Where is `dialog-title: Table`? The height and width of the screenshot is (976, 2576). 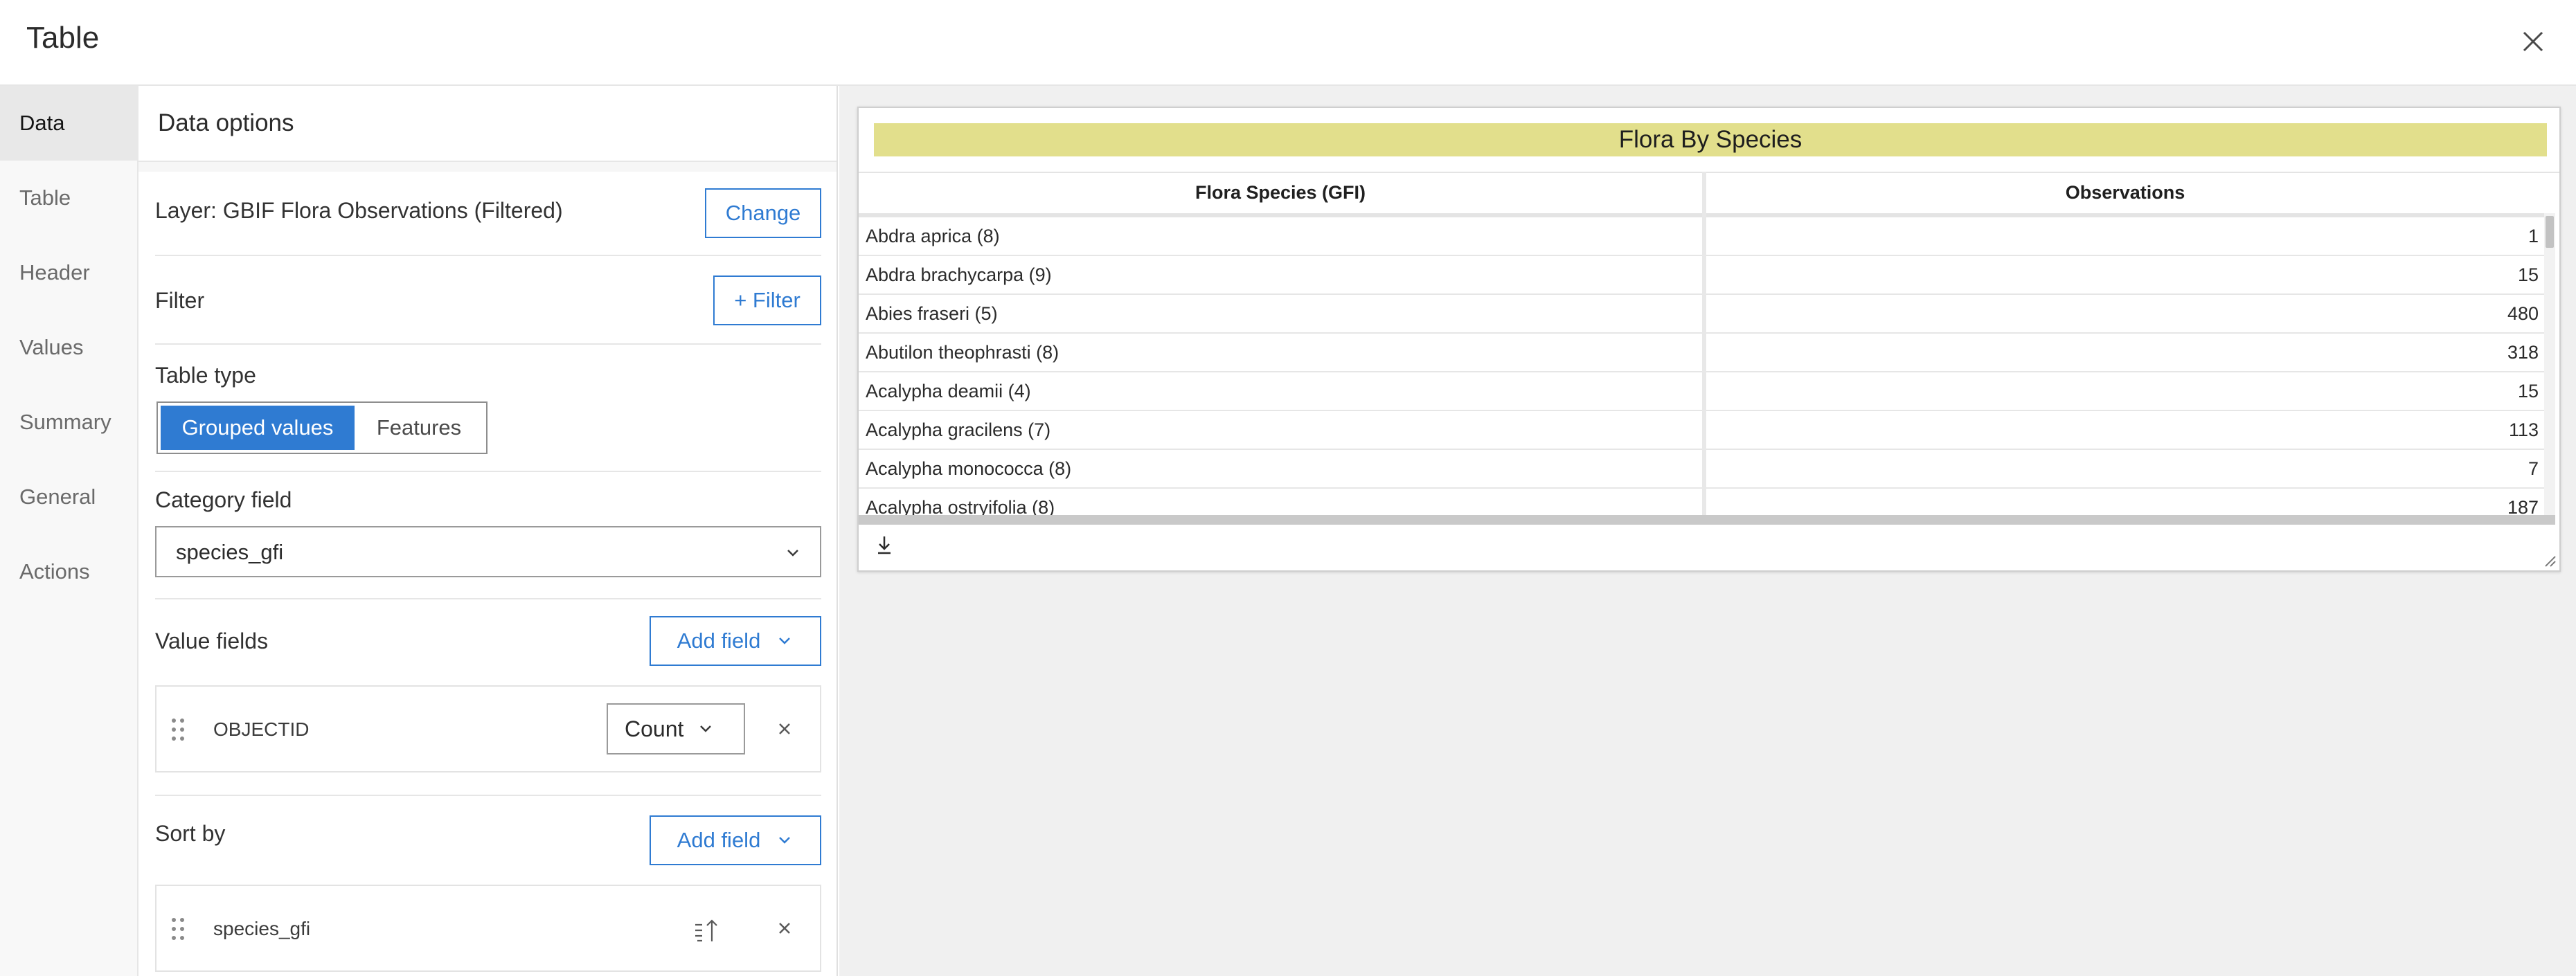 dialog-title: Table is located at coordinates (63, 38).